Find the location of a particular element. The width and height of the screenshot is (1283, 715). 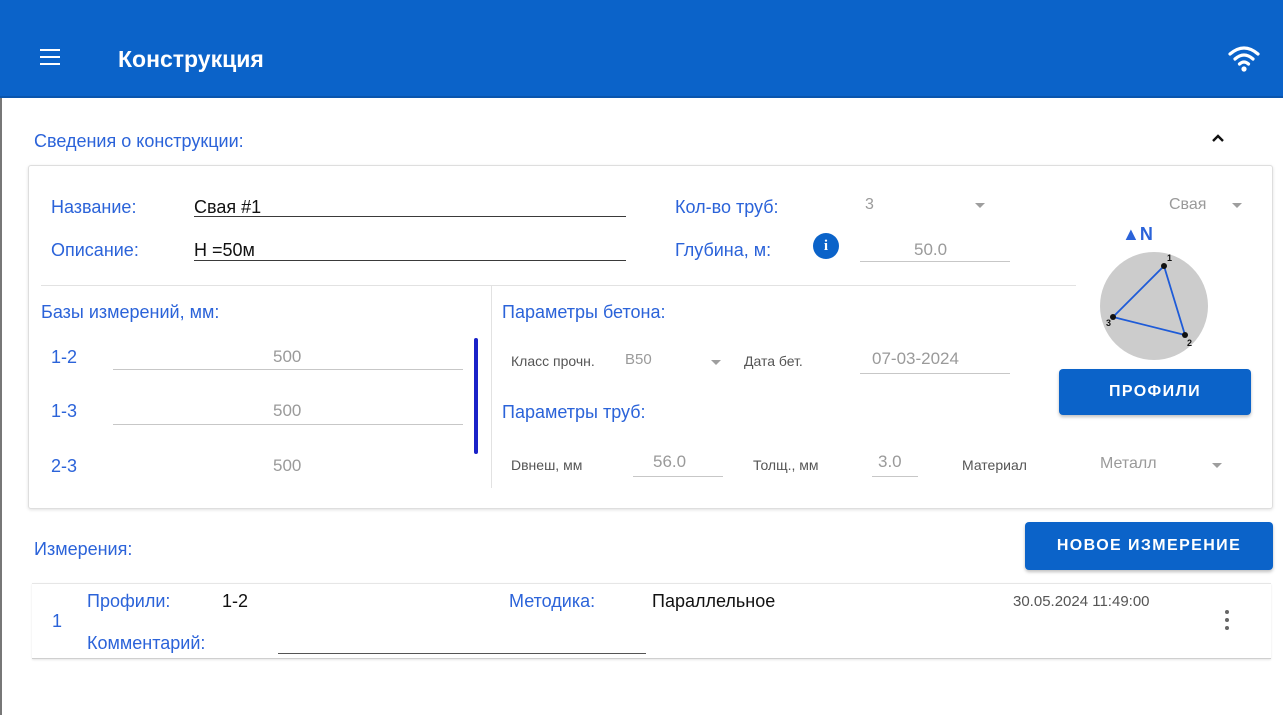

dout-field: 56.0 is located at coordinates (669, 462).